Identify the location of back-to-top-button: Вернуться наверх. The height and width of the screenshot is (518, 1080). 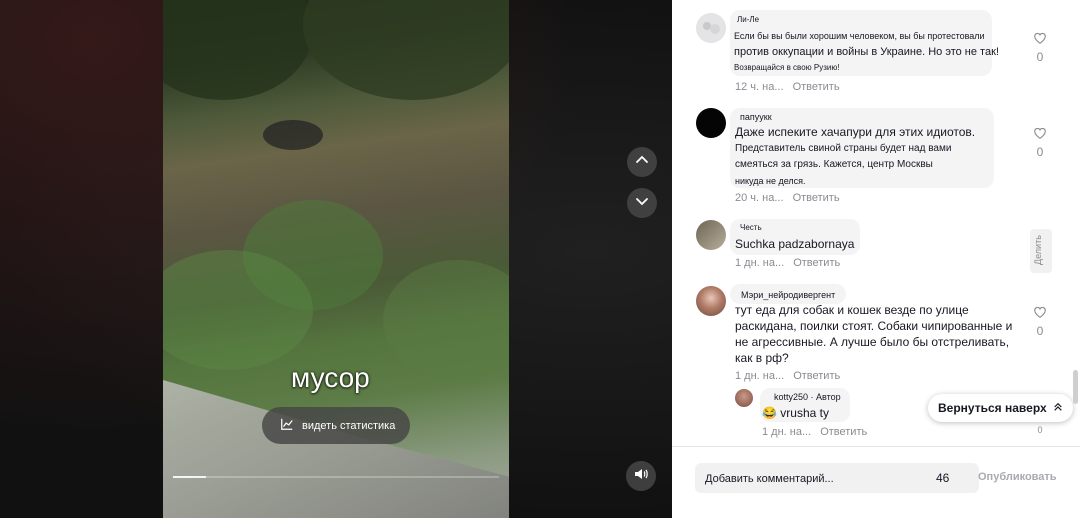
(1000, 408).